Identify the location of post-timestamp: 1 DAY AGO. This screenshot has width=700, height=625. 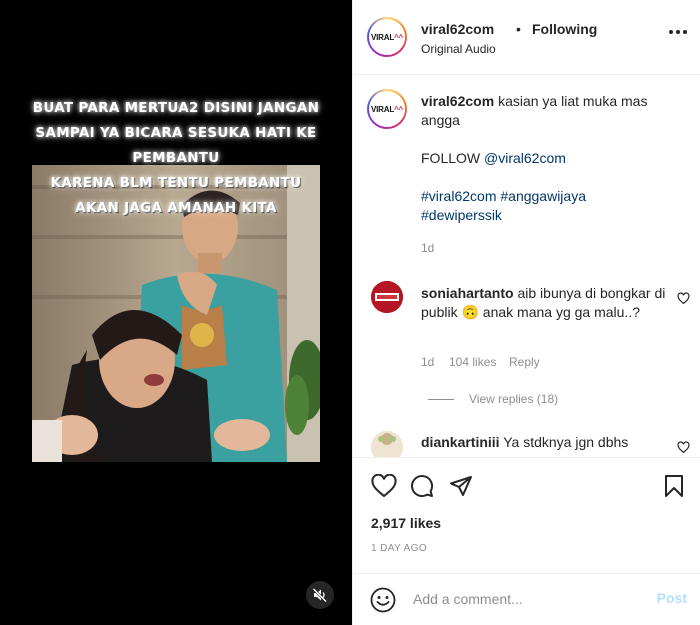
(399, 548).